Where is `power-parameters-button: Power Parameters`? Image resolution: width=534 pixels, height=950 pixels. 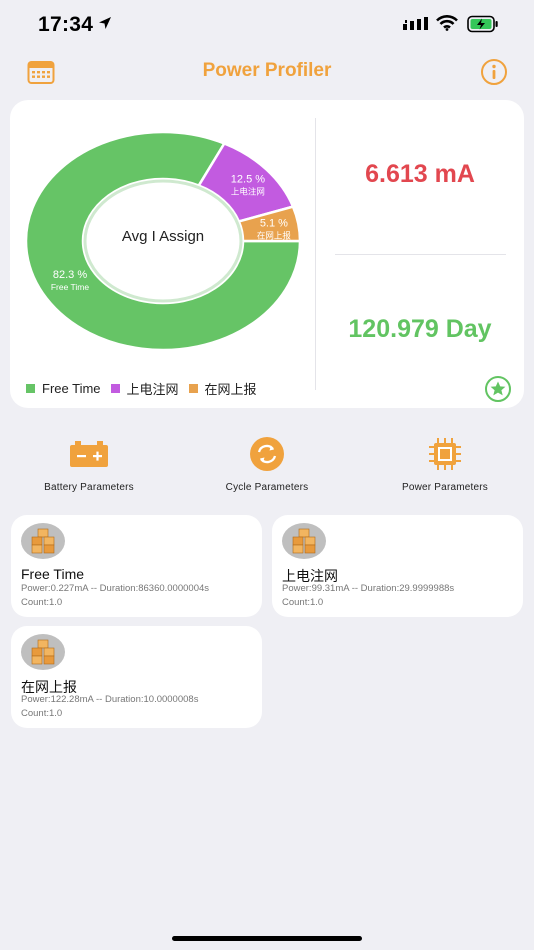 power-parameters-button: Power Parameters is located at coordinates (445, 463).